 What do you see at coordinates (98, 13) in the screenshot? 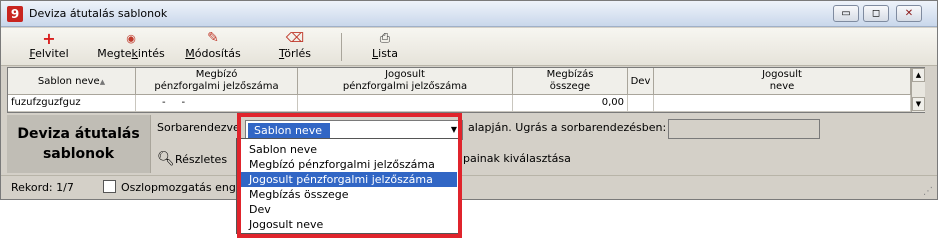
I see `window-title: Deviza átutalás sablonok` at bounding box center [98, 13].